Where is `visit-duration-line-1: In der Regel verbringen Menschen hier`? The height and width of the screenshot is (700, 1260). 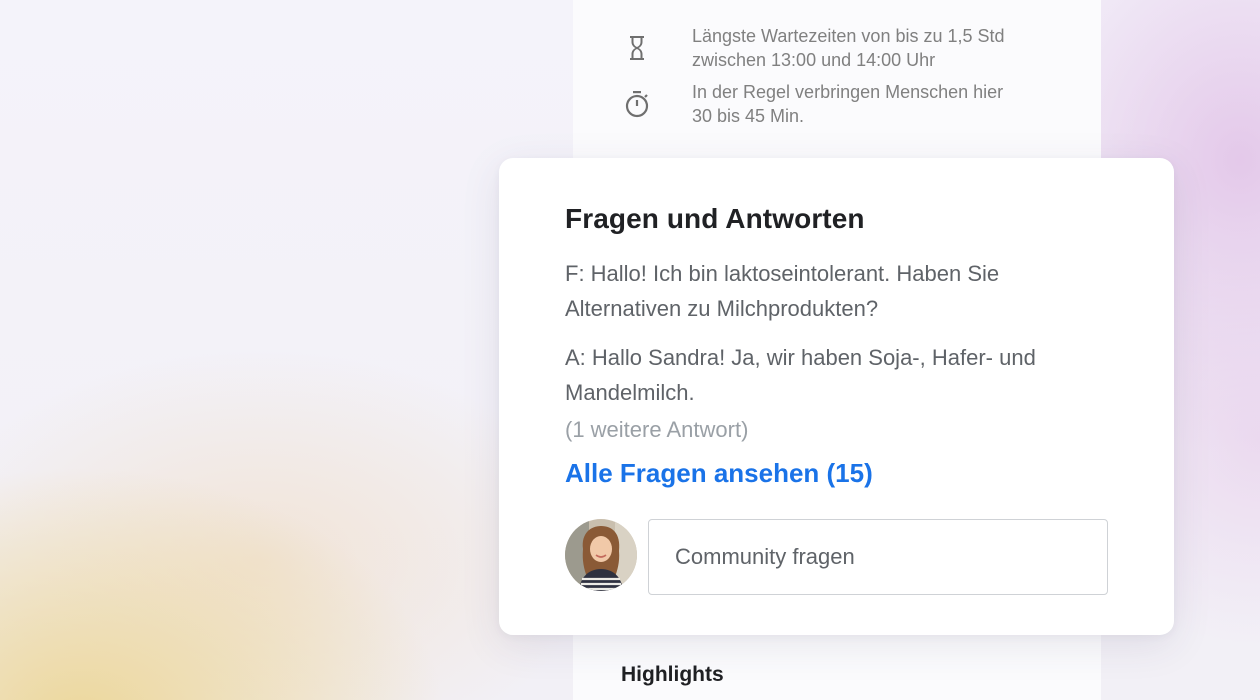
visit-duration-line-1: In der Regel verbringen Menschen hier is located at coordinates (848, 92).